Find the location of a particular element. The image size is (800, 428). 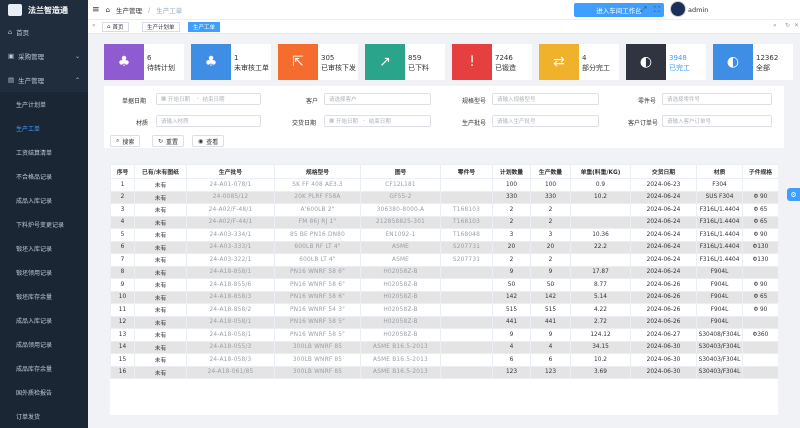

status-card: ⇄ 4 部分完工 is located at coordinates (579, 62).